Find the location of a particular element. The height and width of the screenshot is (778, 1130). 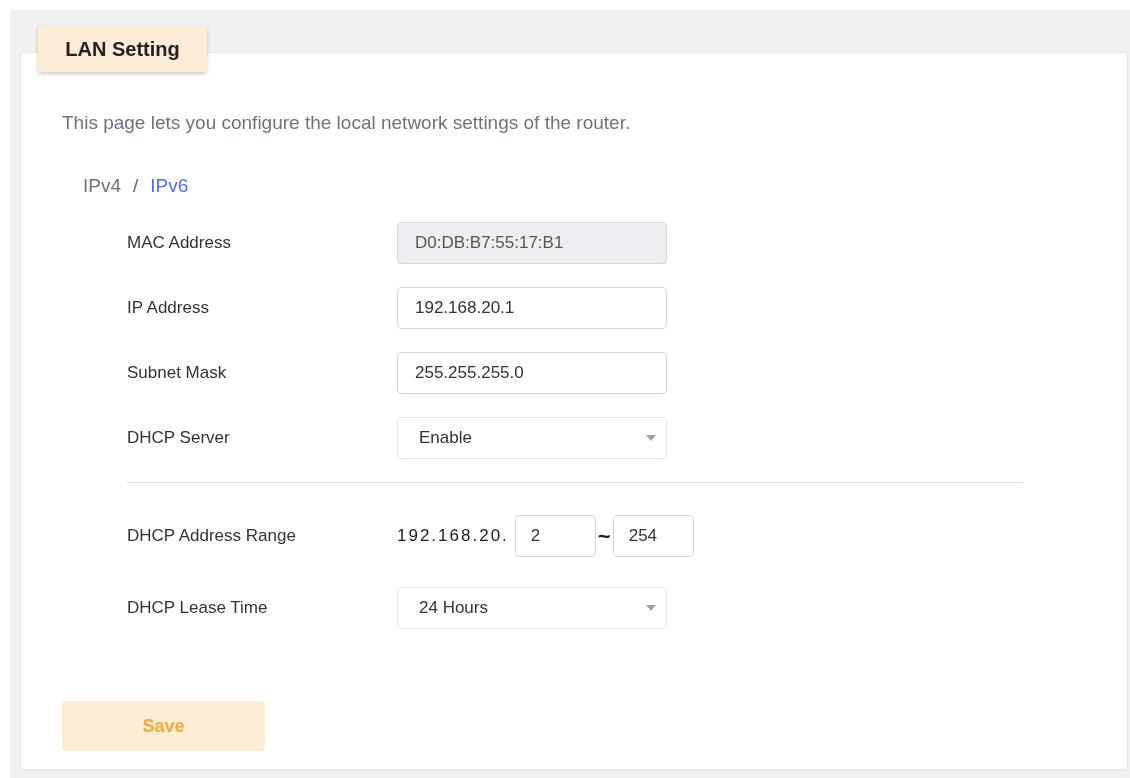

page-description: This page lets you configure the local network settings of the router. is located at coordinates (347, 123).